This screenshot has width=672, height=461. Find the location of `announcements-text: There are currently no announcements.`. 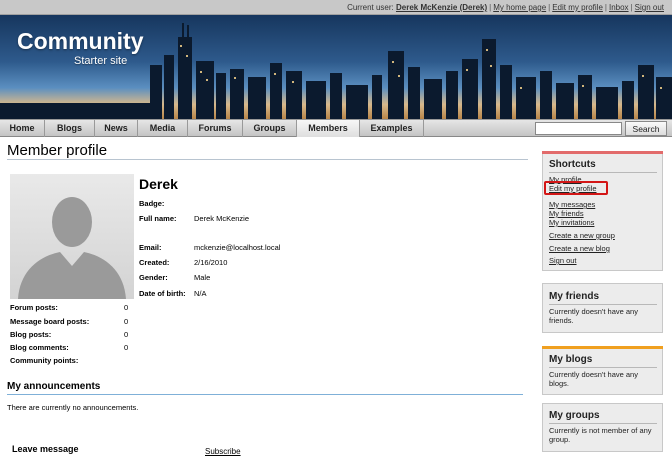

announcements-text: There are currently no announcements. is located at coordinates (73, 407).